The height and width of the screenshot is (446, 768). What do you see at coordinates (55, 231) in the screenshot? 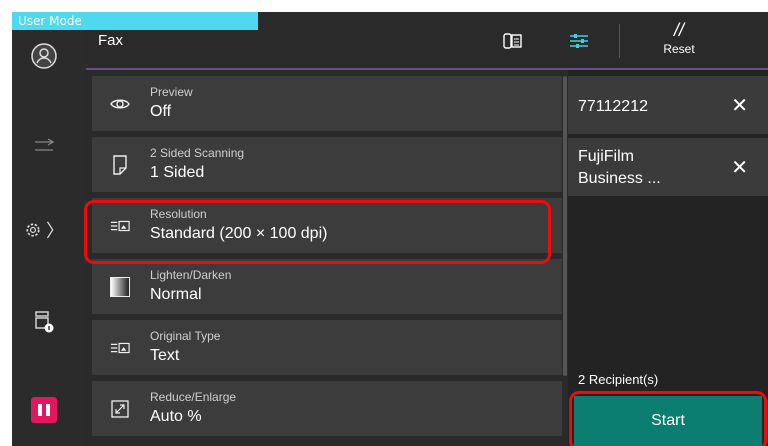
I see `chevron-right-icon: 〉` at bounding box center [55, 231].